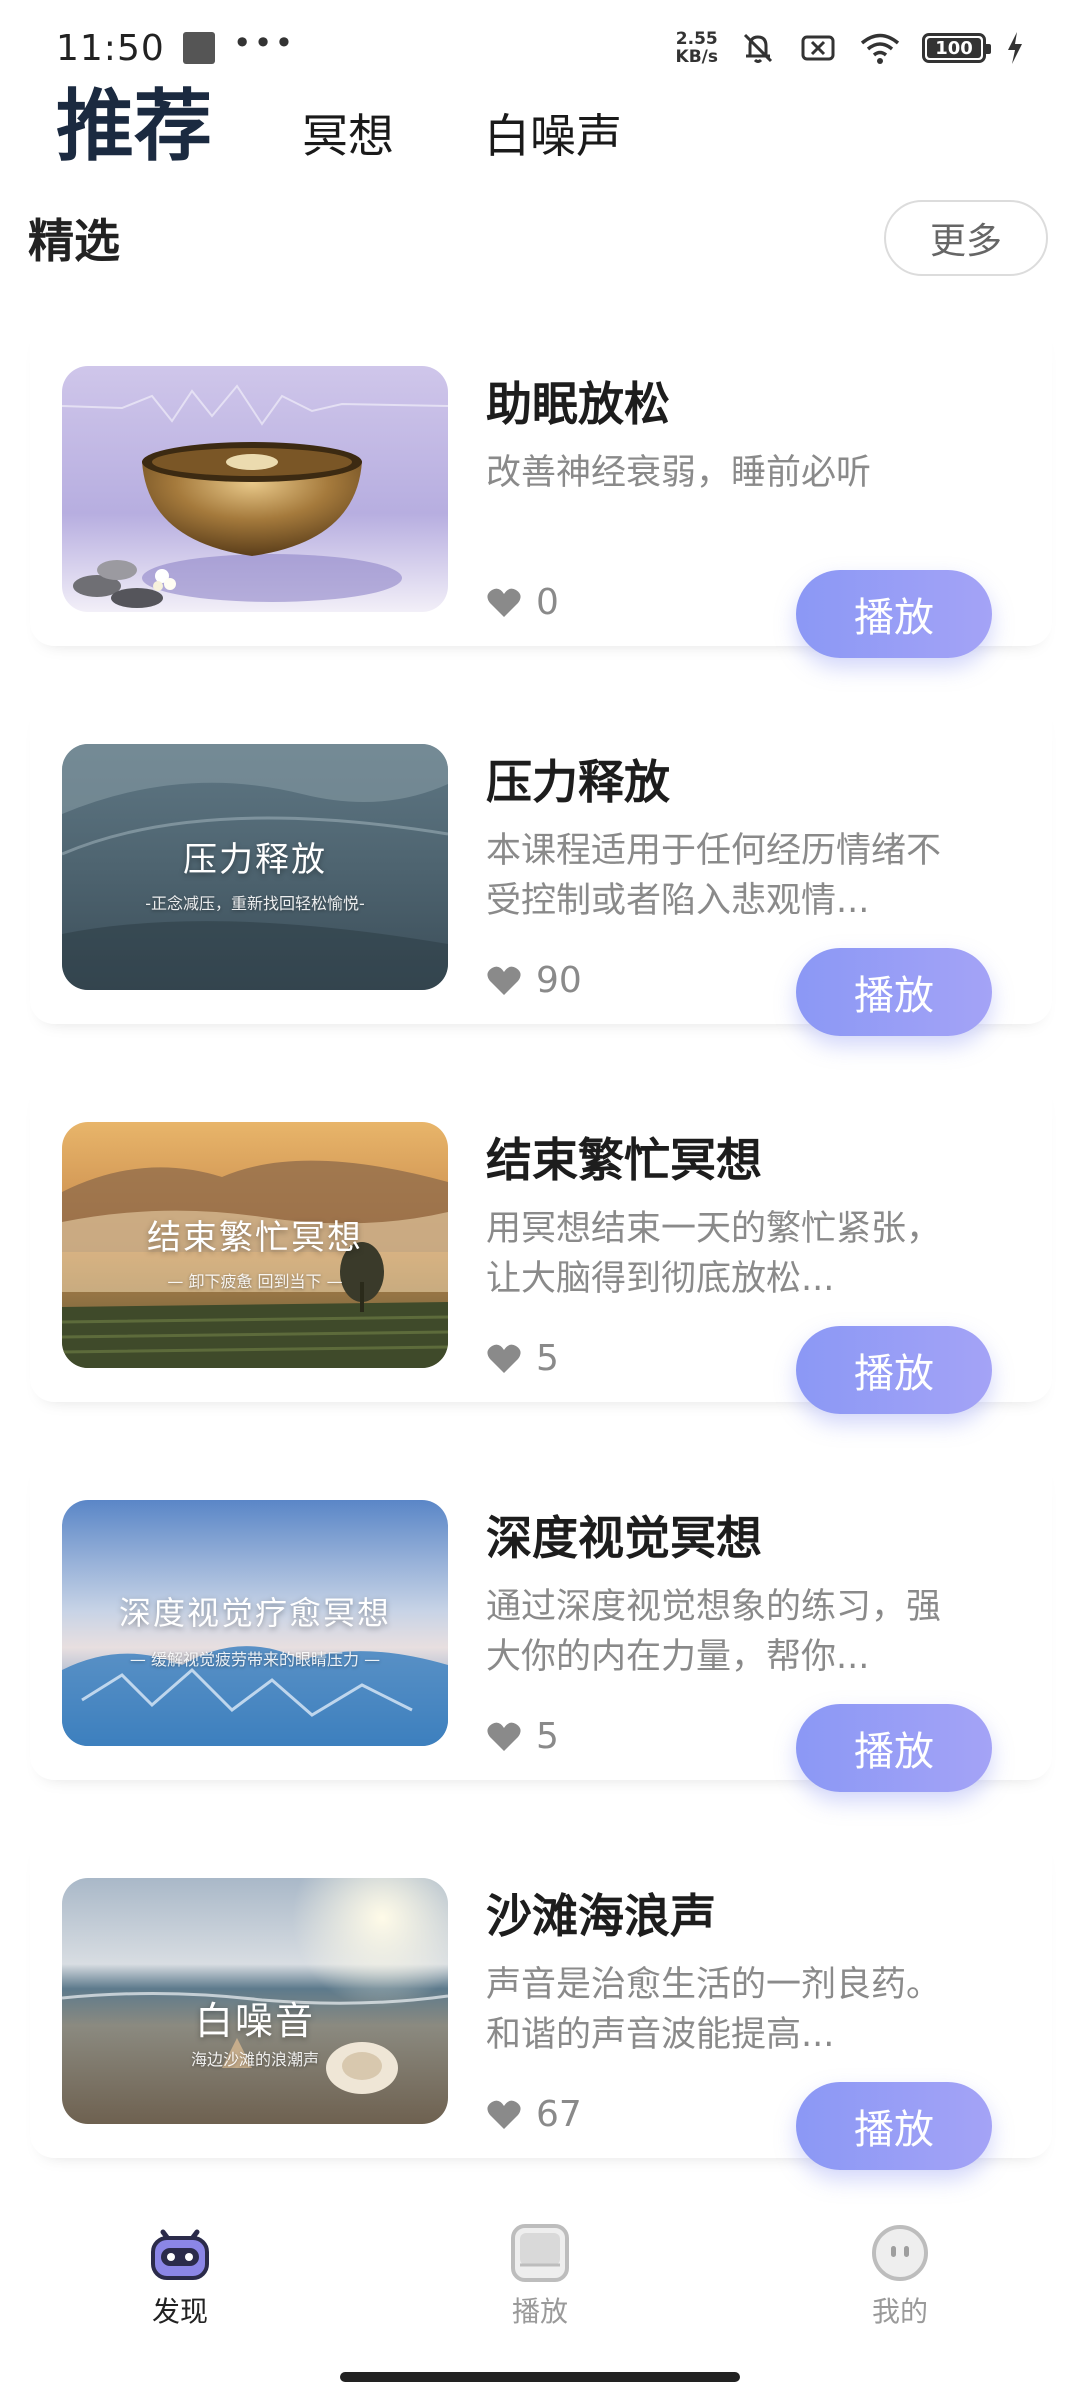 This screenshot has height=2400, width=1080. What do you see at coordinates (900, 2253) in the screenshot?
I see `profile-face-icon` at bounding box center [900, 2253].